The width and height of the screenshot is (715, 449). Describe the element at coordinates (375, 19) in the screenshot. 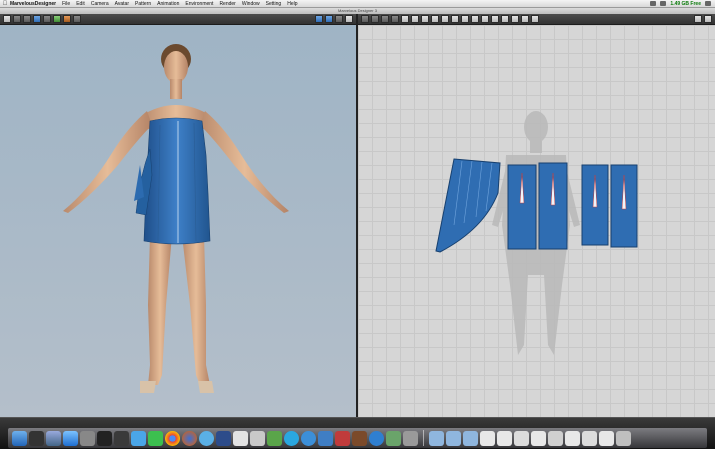

I see `edit-point-icon` at that location.